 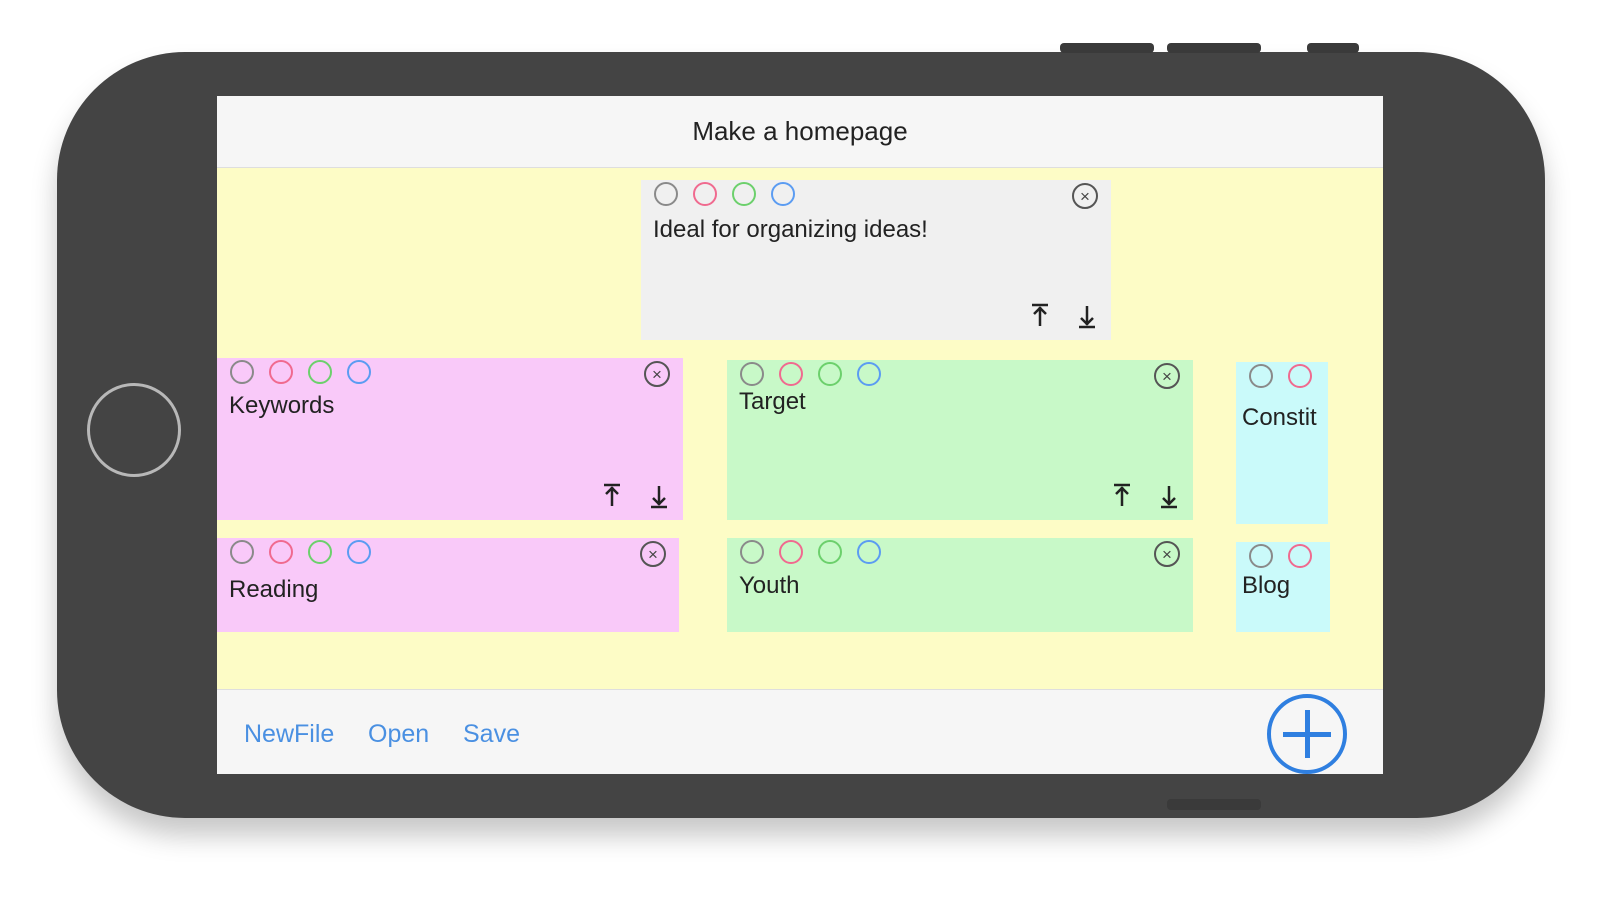 I want to click on open-button: Open, so click(x=398, y=734).